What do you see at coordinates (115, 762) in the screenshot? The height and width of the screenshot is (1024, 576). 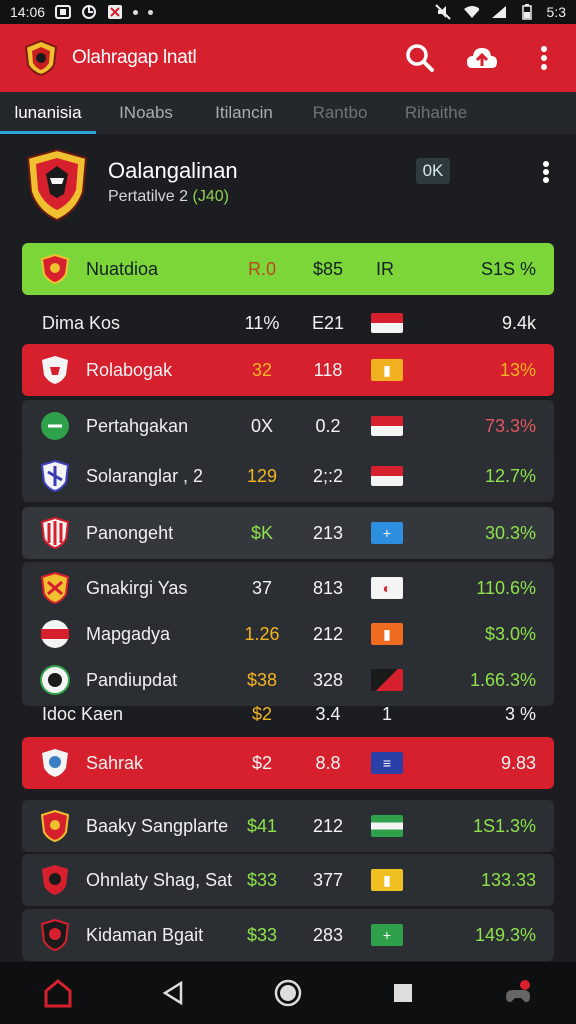 I see `club-name: Sahrak` at bounding box center [115, 762].